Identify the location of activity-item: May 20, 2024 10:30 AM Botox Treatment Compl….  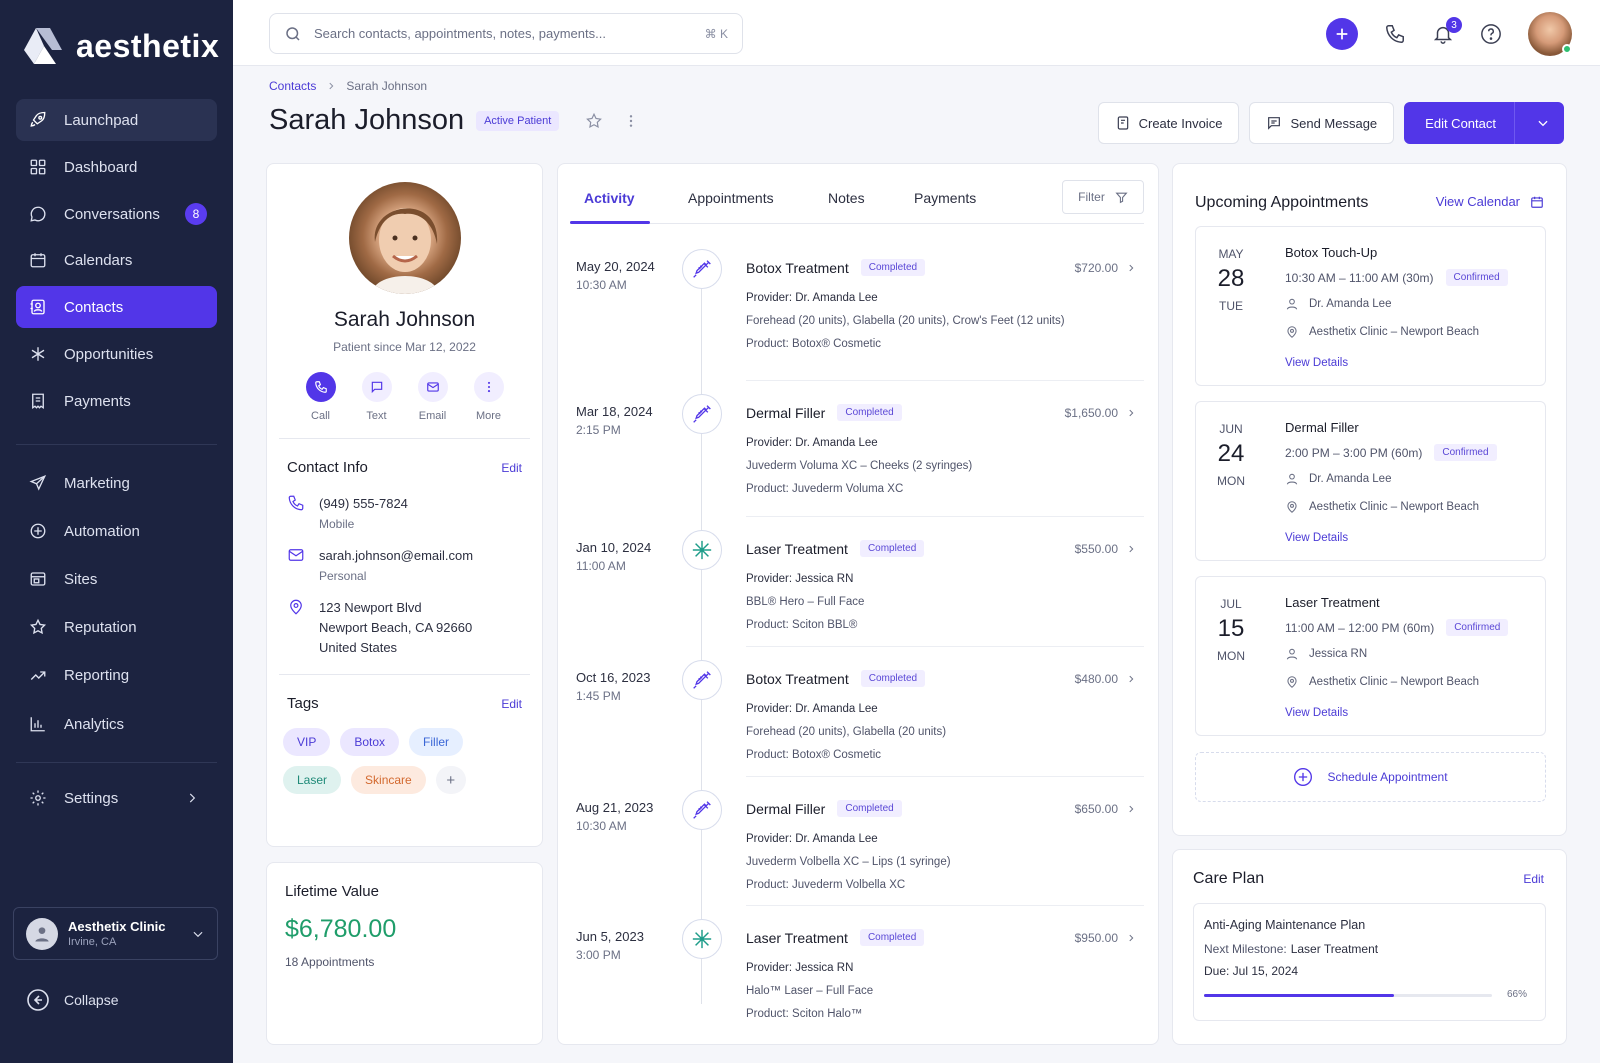
(858, 306).